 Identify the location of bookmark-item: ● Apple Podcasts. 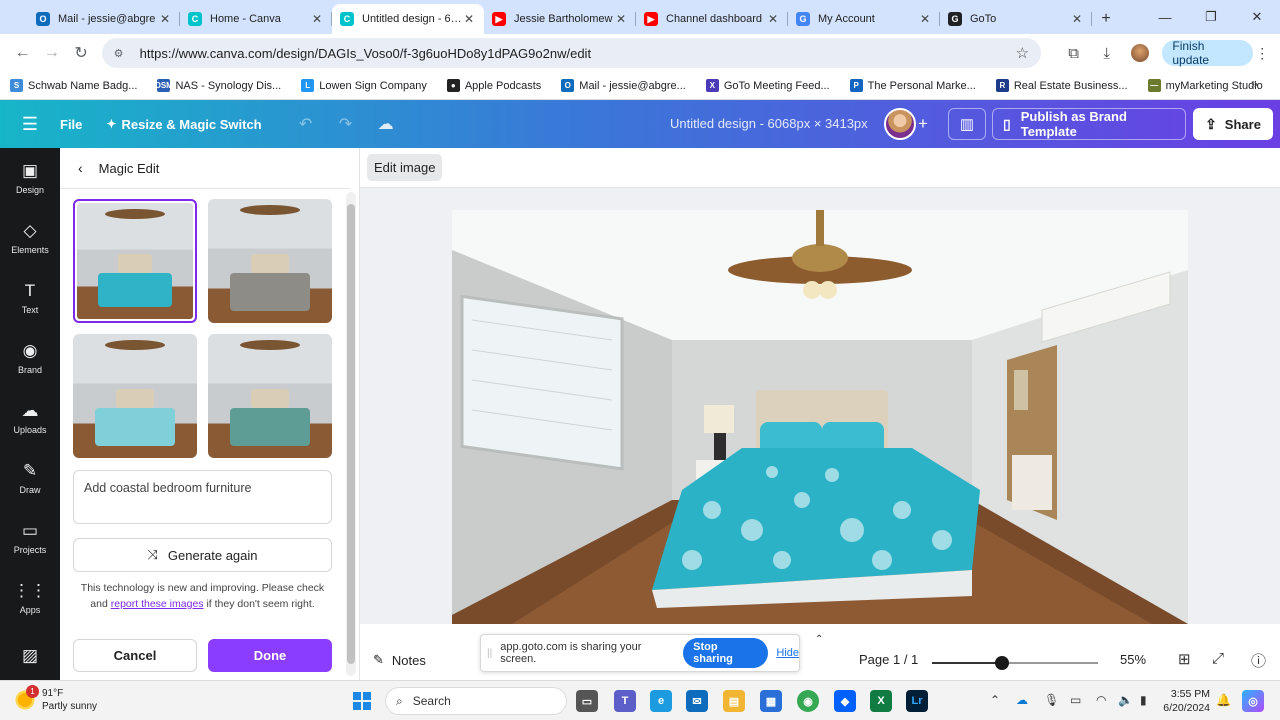
(493, 85).